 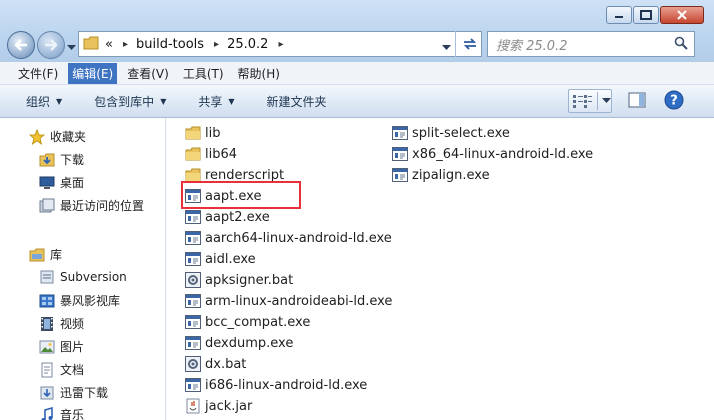 I want to click on address-dropdown, so click(x=446, y=47).